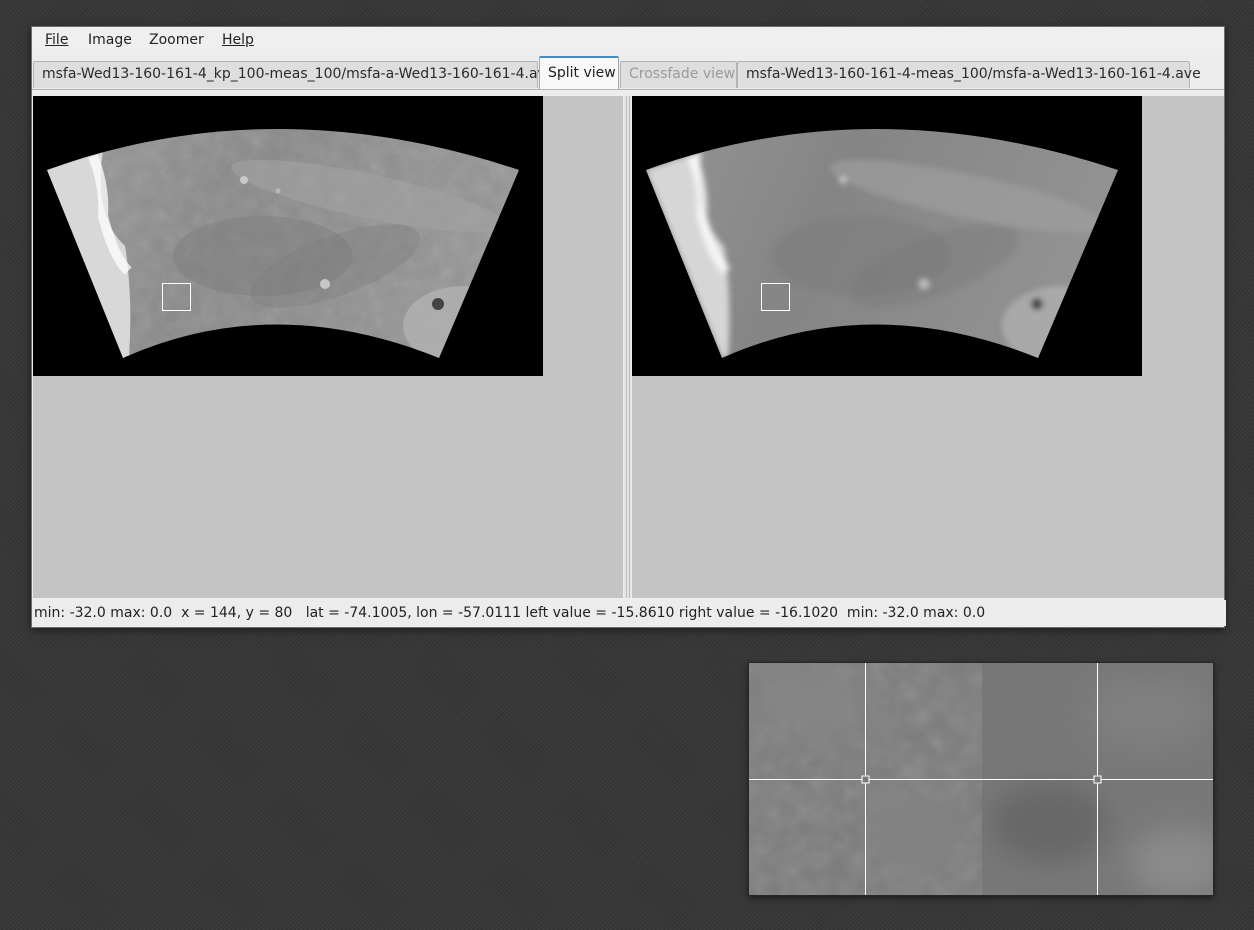 The width and height of the screenshot is (1254, 930). I want to click on menu-help-label: Help, so click(238, 40).